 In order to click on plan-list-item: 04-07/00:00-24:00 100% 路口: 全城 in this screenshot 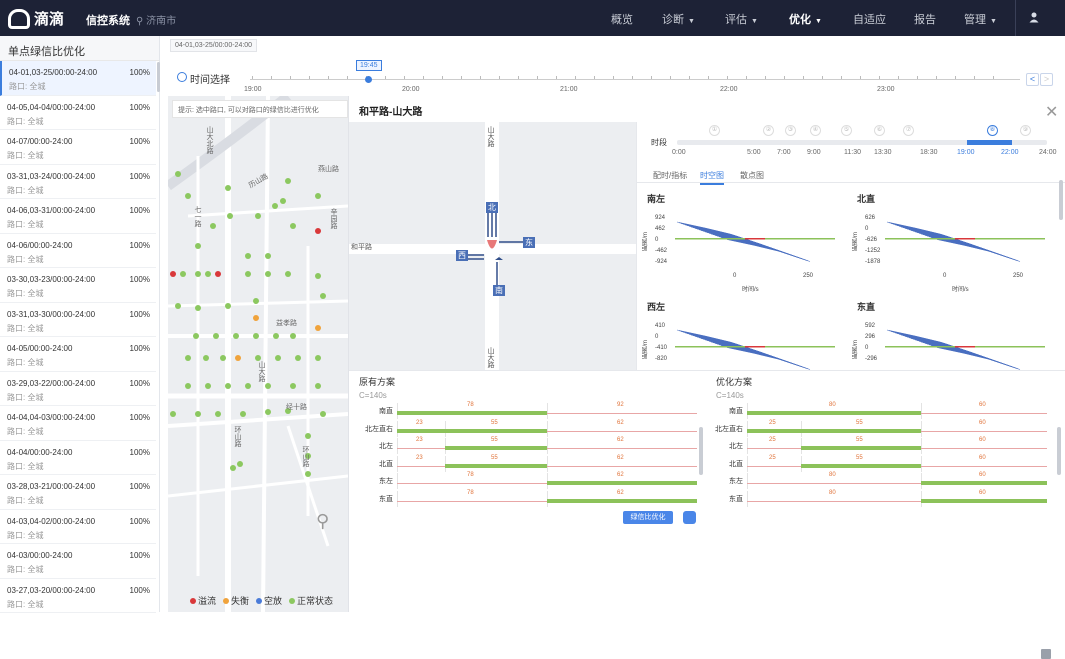, I will do `click(78, 147)`.